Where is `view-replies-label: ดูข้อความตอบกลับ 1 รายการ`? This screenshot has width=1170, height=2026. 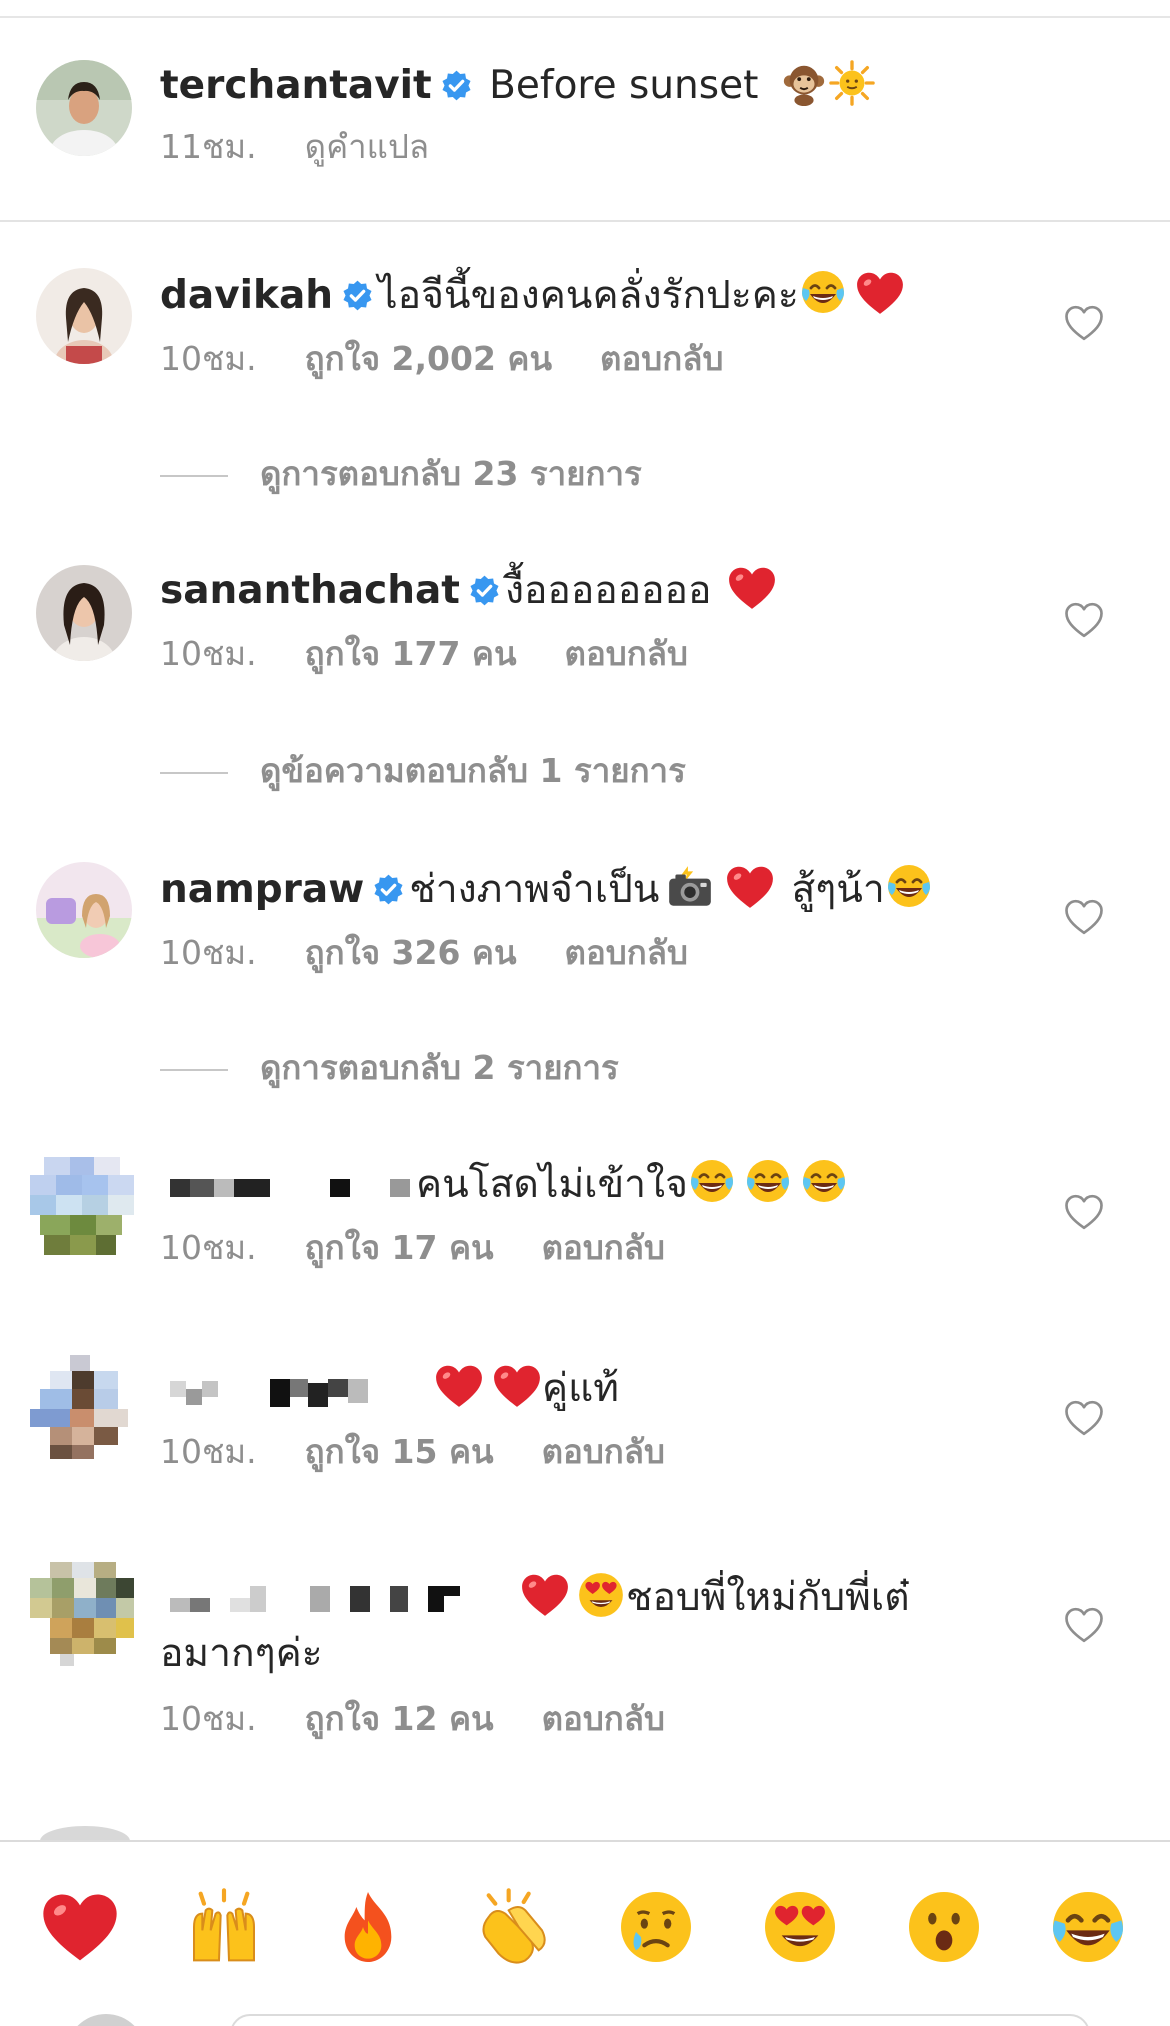 view-replies-label: ดูข้อความตอบกลับ 1 รายการ is located at coordinates (473, 770).